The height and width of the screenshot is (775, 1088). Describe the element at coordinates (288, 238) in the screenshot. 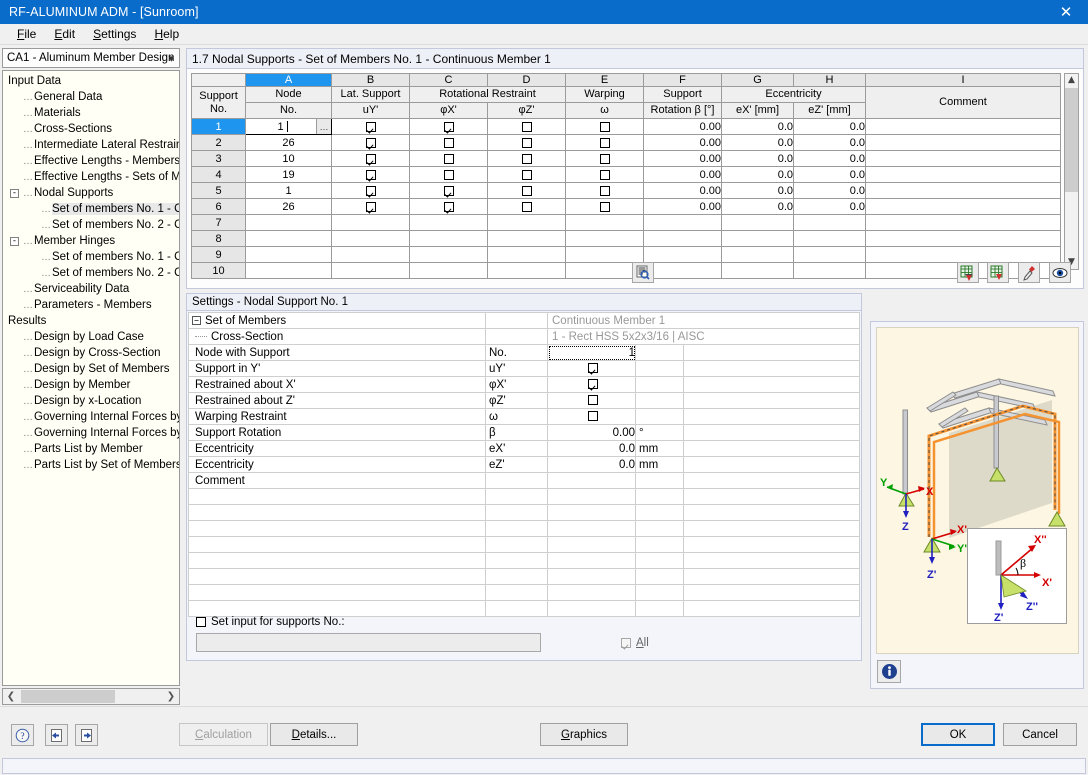

I see `node-no-cell` at that location.